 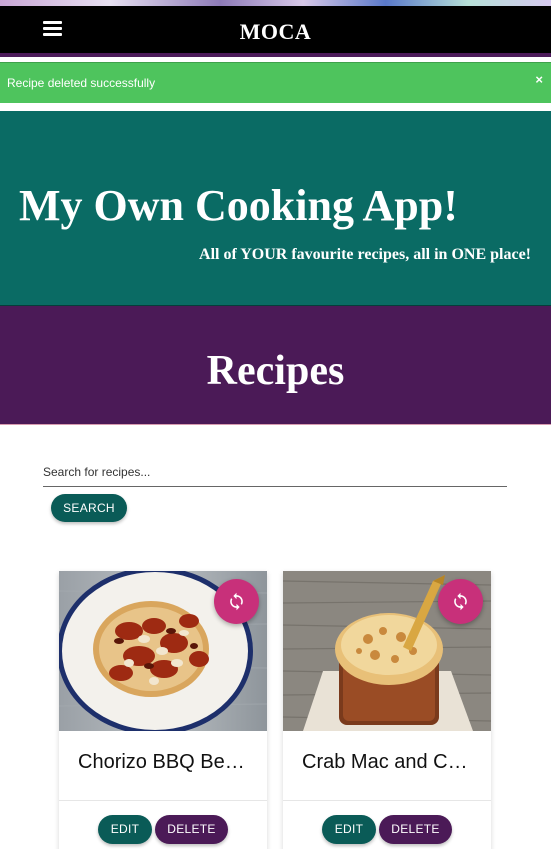 I want to click on search-button: SEARCH, so click(x=89, y=508).